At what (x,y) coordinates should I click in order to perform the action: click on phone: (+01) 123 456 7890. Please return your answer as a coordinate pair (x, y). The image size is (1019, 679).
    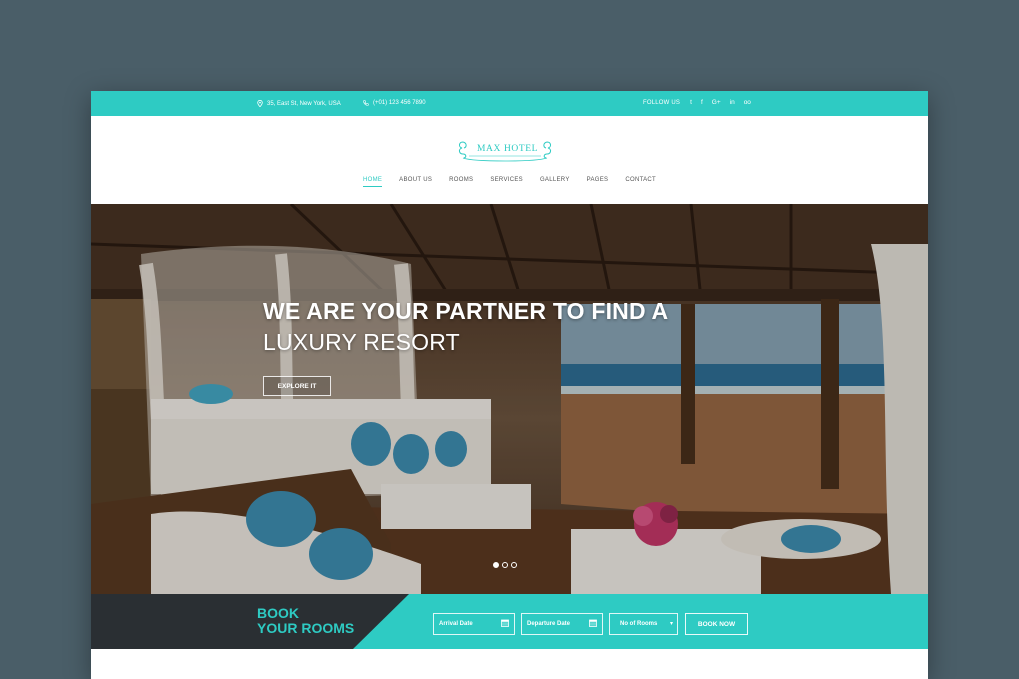
    Looking at the image, I should click on (394, 103).